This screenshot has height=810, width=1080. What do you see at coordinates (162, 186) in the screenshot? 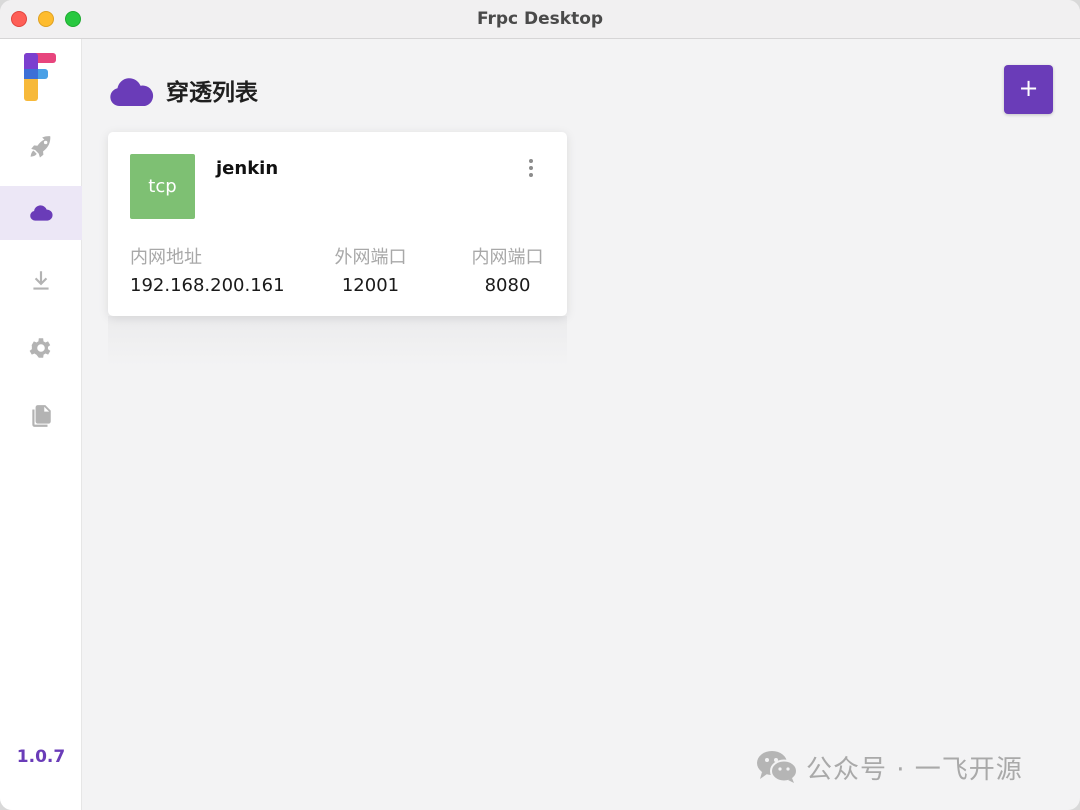
I see `proxy-type-badge: tcp` at bounding box center [162, 186].